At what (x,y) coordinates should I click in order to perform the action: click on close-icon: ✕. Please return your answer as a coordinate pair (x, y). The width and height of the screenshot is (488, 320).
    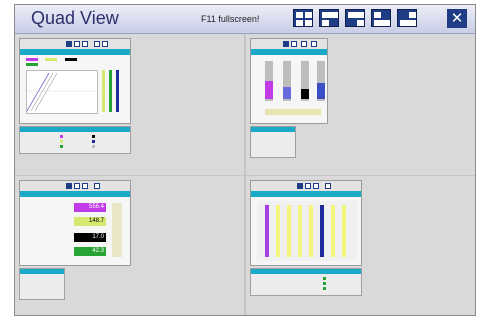
    Looking at the image, I should click on (457, 18).